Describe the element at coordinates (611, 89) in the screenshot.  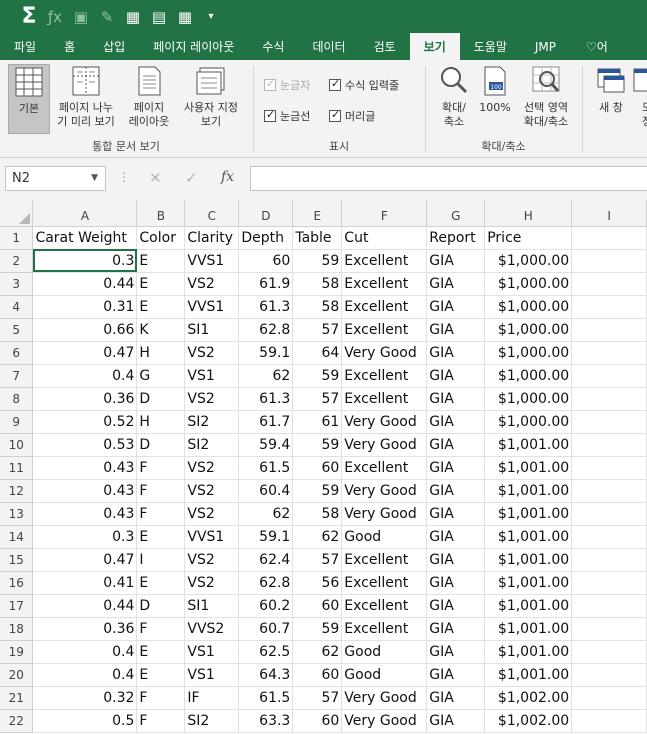
I see `new-window-button: 새 창` at that location.